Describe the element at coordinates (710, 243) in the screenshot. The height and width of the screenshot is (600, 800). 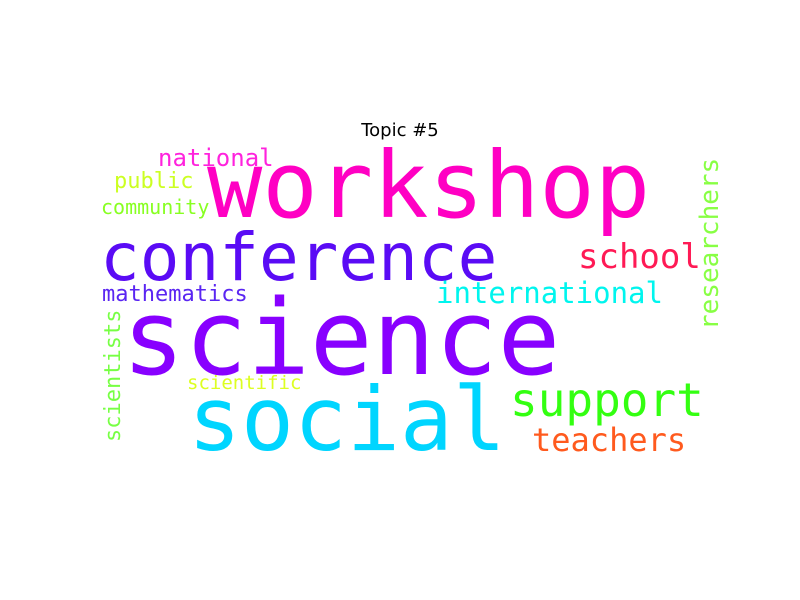
I see `word-researchers: researchers` at that location.